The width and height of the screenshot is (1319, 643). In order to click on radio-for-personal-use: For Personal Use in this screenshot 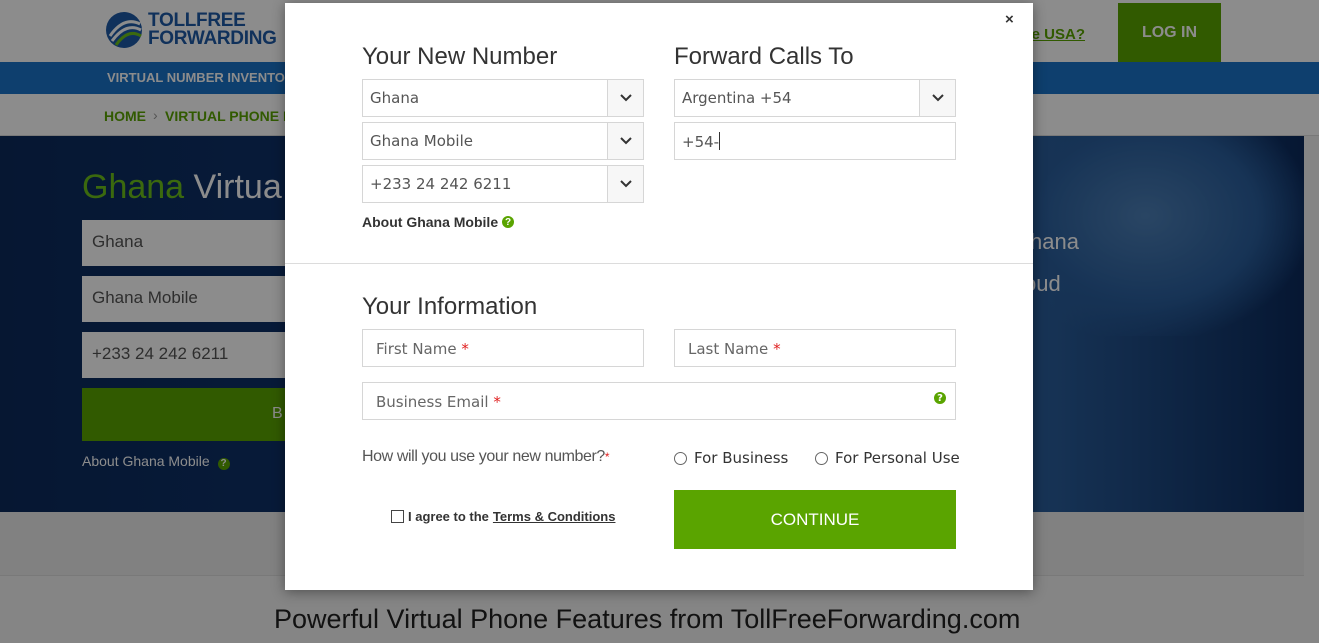, I will do `click(887, 458)`.